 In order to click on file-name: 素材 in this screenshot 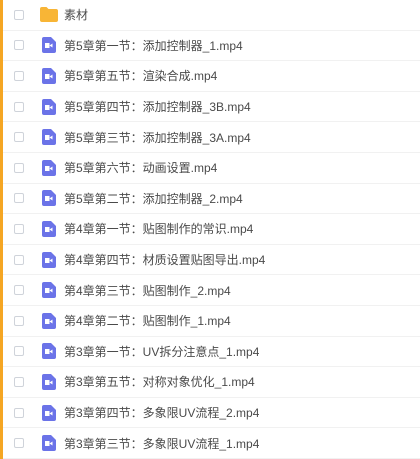, I will do `click(76, 15)`.